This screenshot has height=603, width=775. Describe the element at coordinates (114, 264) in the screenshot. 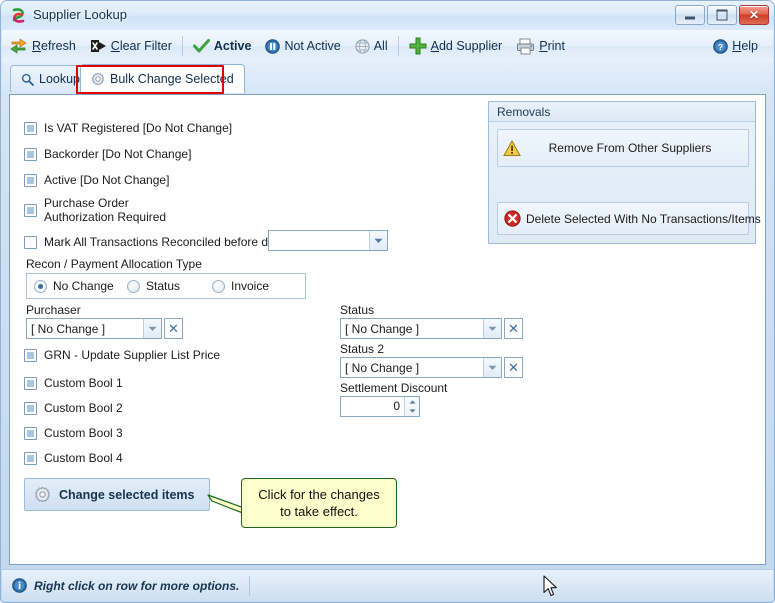

I see `recon-group-label: Recon / Payment Allocation Type` at that location.